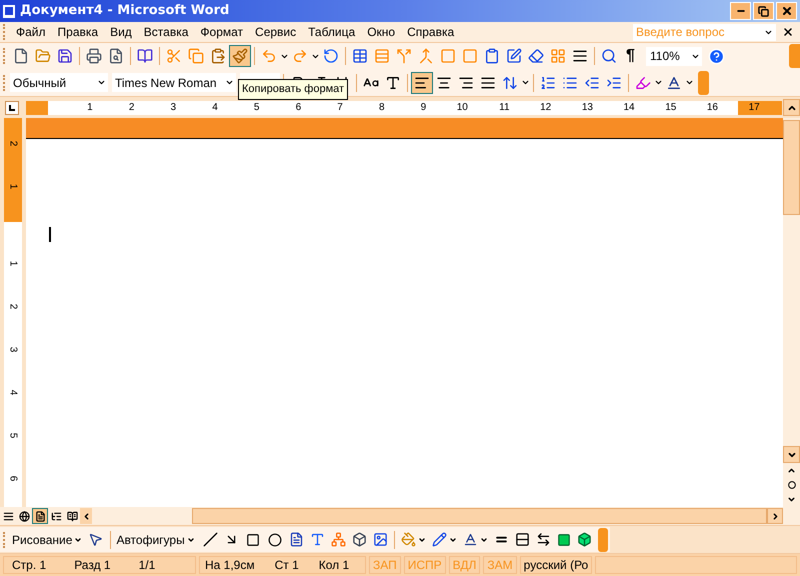 The width and height of the screenshot is (800, 576). Describe the element at coordinates (340, 107) in the screenshot. I see `ruler-number: 7` at that location.